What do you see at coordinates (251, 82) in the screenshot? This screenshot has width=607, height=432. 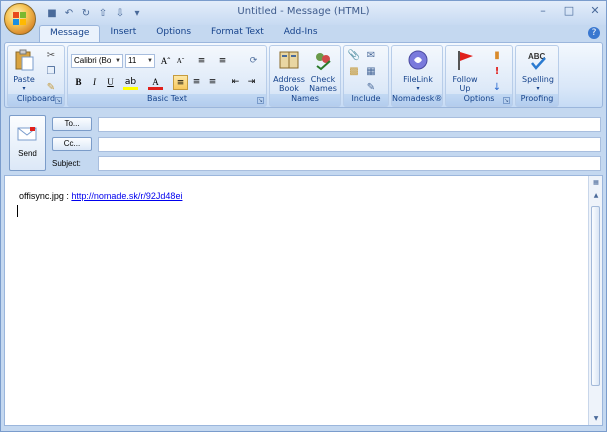 I see `increase-indent-icon: ⇥` at bounding box center [251, 82].